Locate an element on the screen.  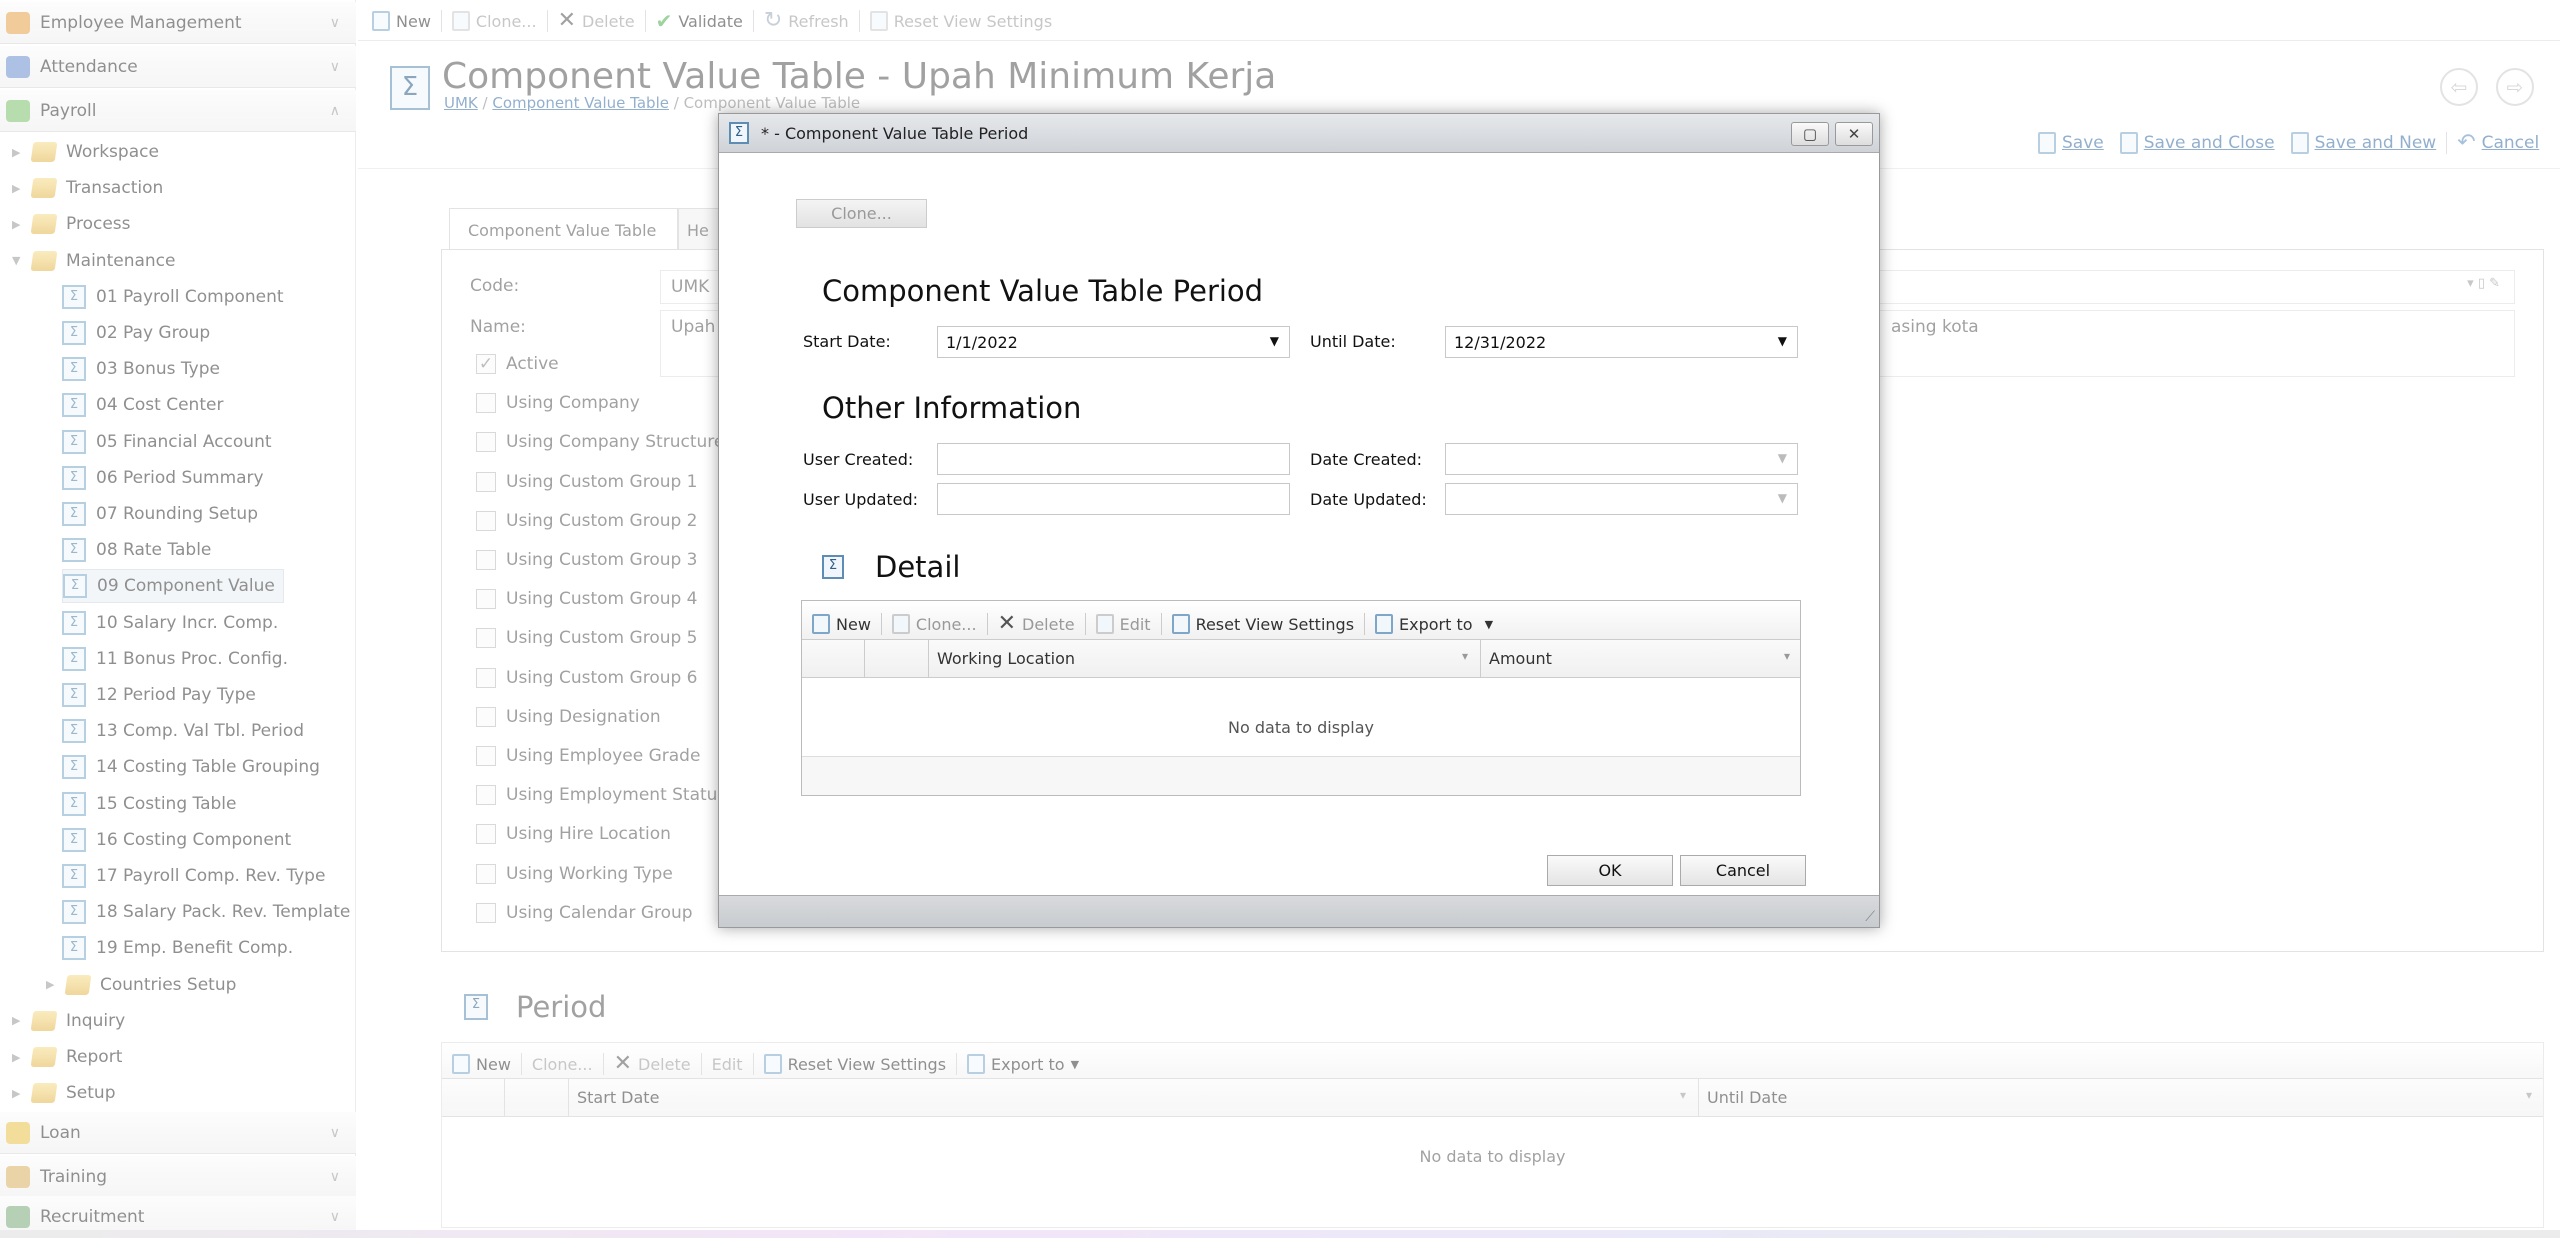
checkbox-row: Using Custom Group 2 is located at coordinates (587, 520).